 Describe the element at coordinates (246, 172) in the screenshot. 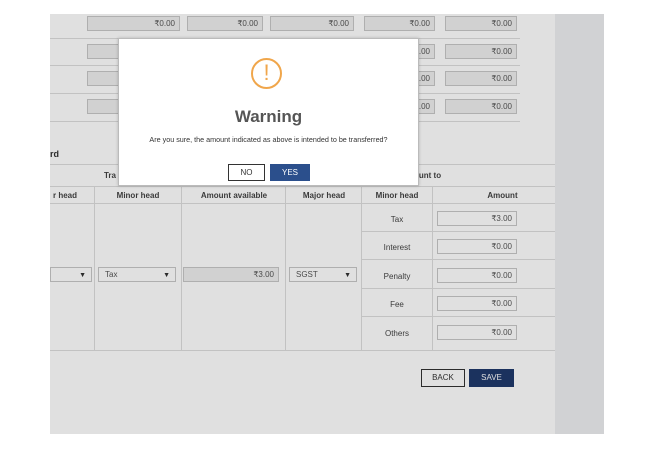

I see `no-button: NO` at that location.